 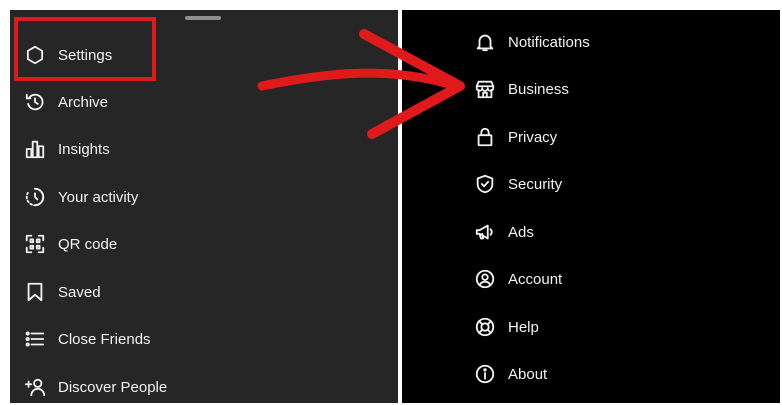 I want to click on settings-item-about: About, so click(x=509, y=374).